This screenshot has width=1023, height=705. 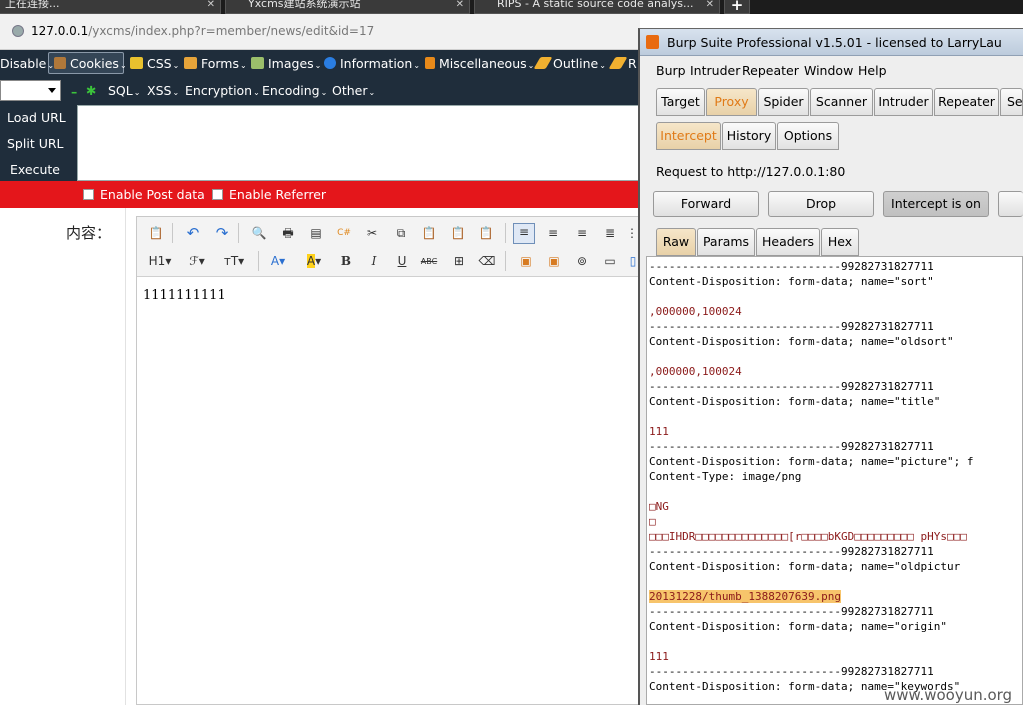 What do you see at coordinates (1010, 204) in the screenshot?
I see `action-button` at bounding box center [1010, 204].